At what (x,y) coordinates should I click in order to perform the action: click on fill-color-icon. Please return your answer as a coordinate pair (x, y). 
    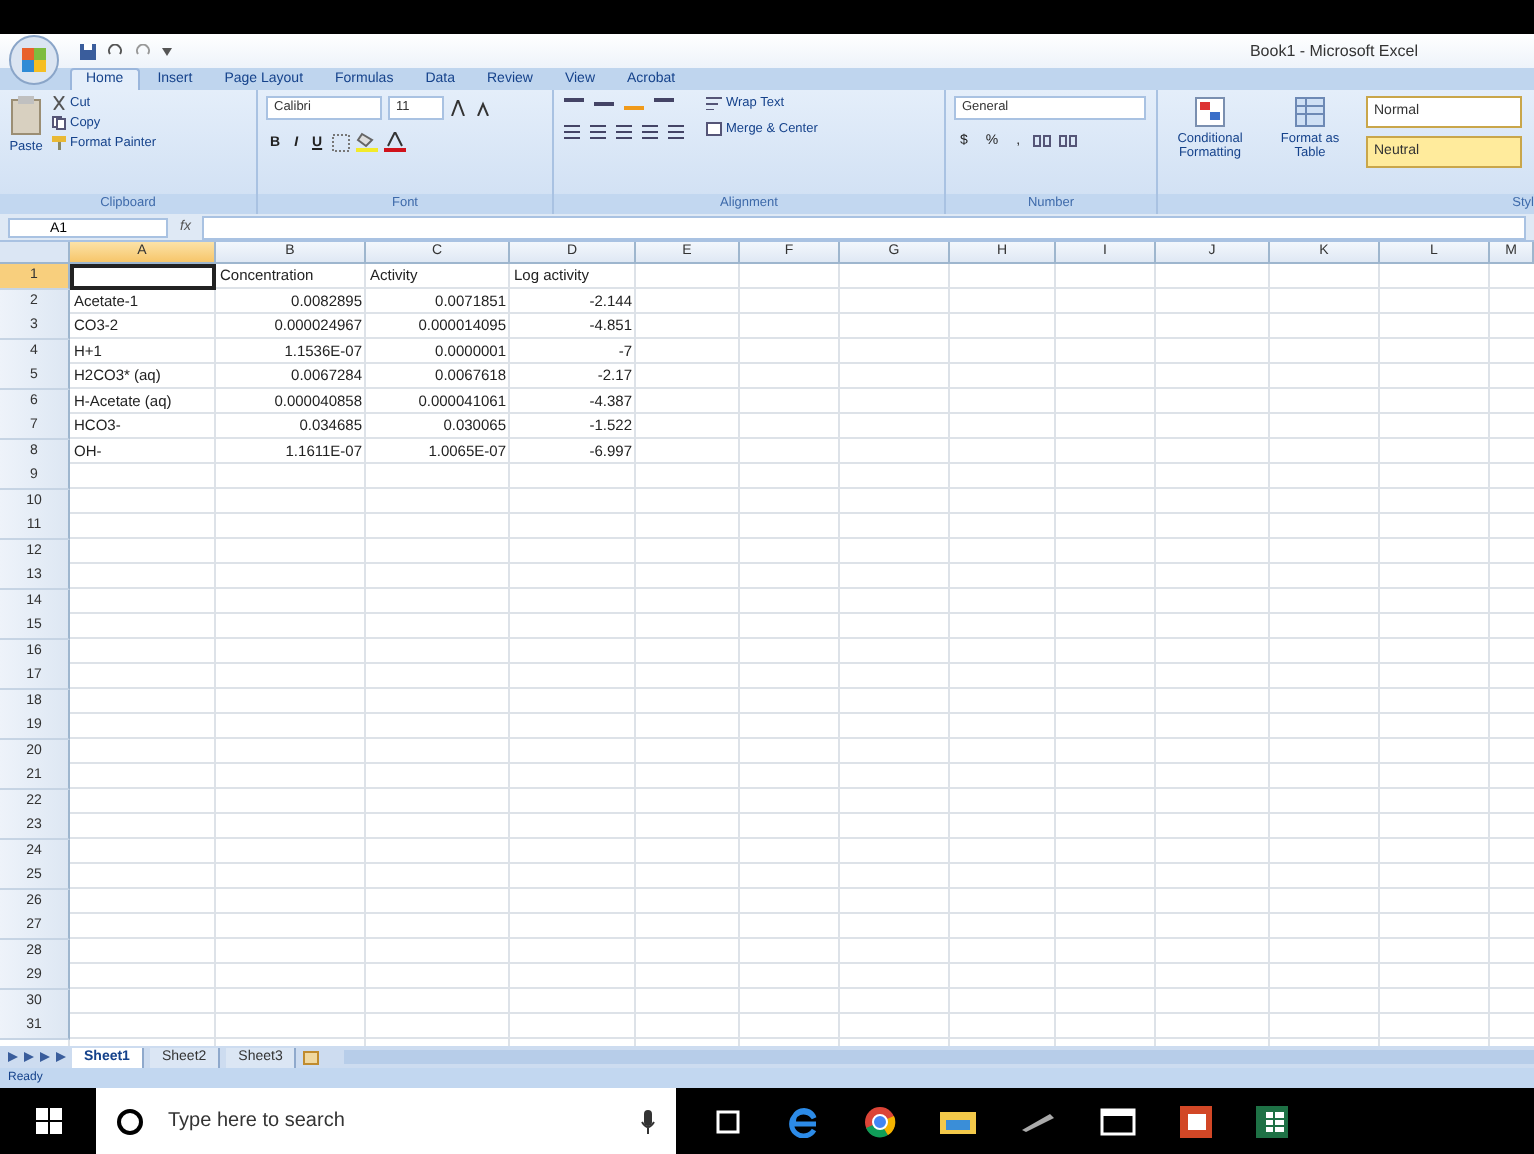
    Looking at the image, I should click on (367, 142).